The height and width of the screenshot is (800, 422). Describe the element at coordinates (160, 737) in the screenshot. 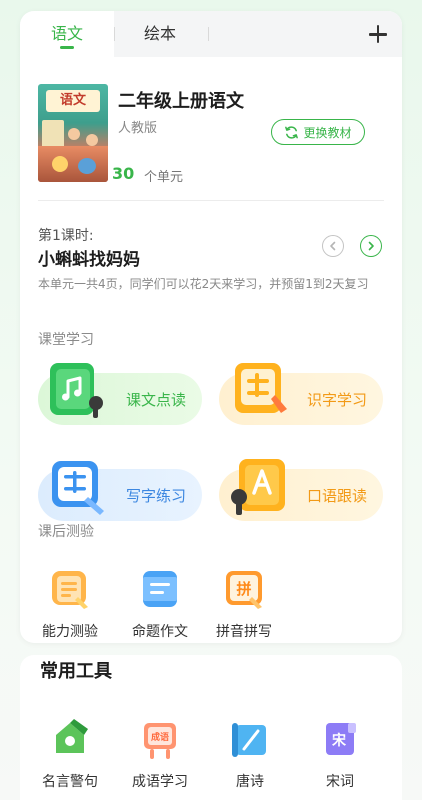

I see `idiom-badge: 成语` at that location.